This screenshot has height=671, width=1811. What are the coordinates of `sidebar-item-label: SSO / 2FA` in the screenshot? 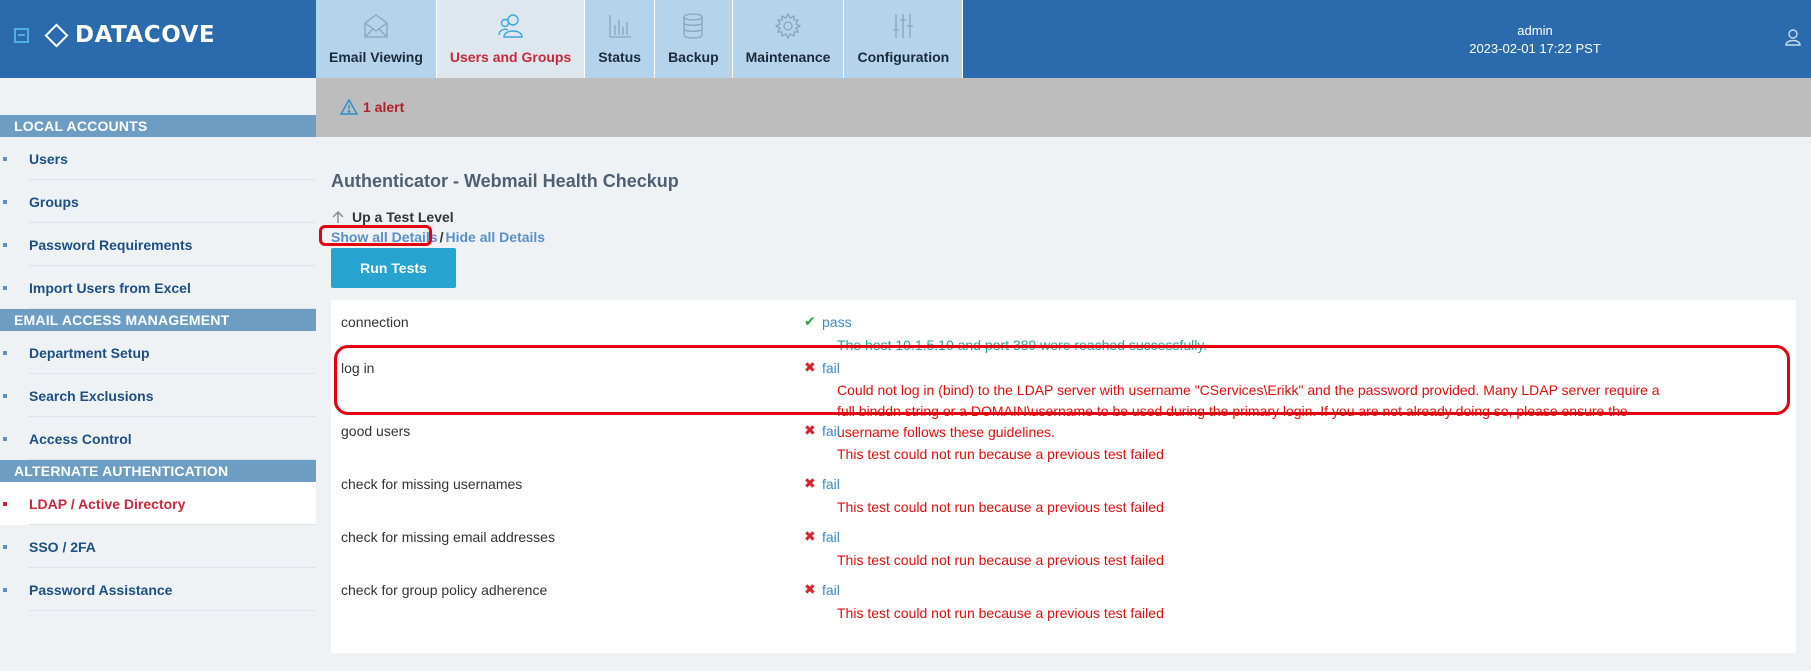 It's located at (62, 546).